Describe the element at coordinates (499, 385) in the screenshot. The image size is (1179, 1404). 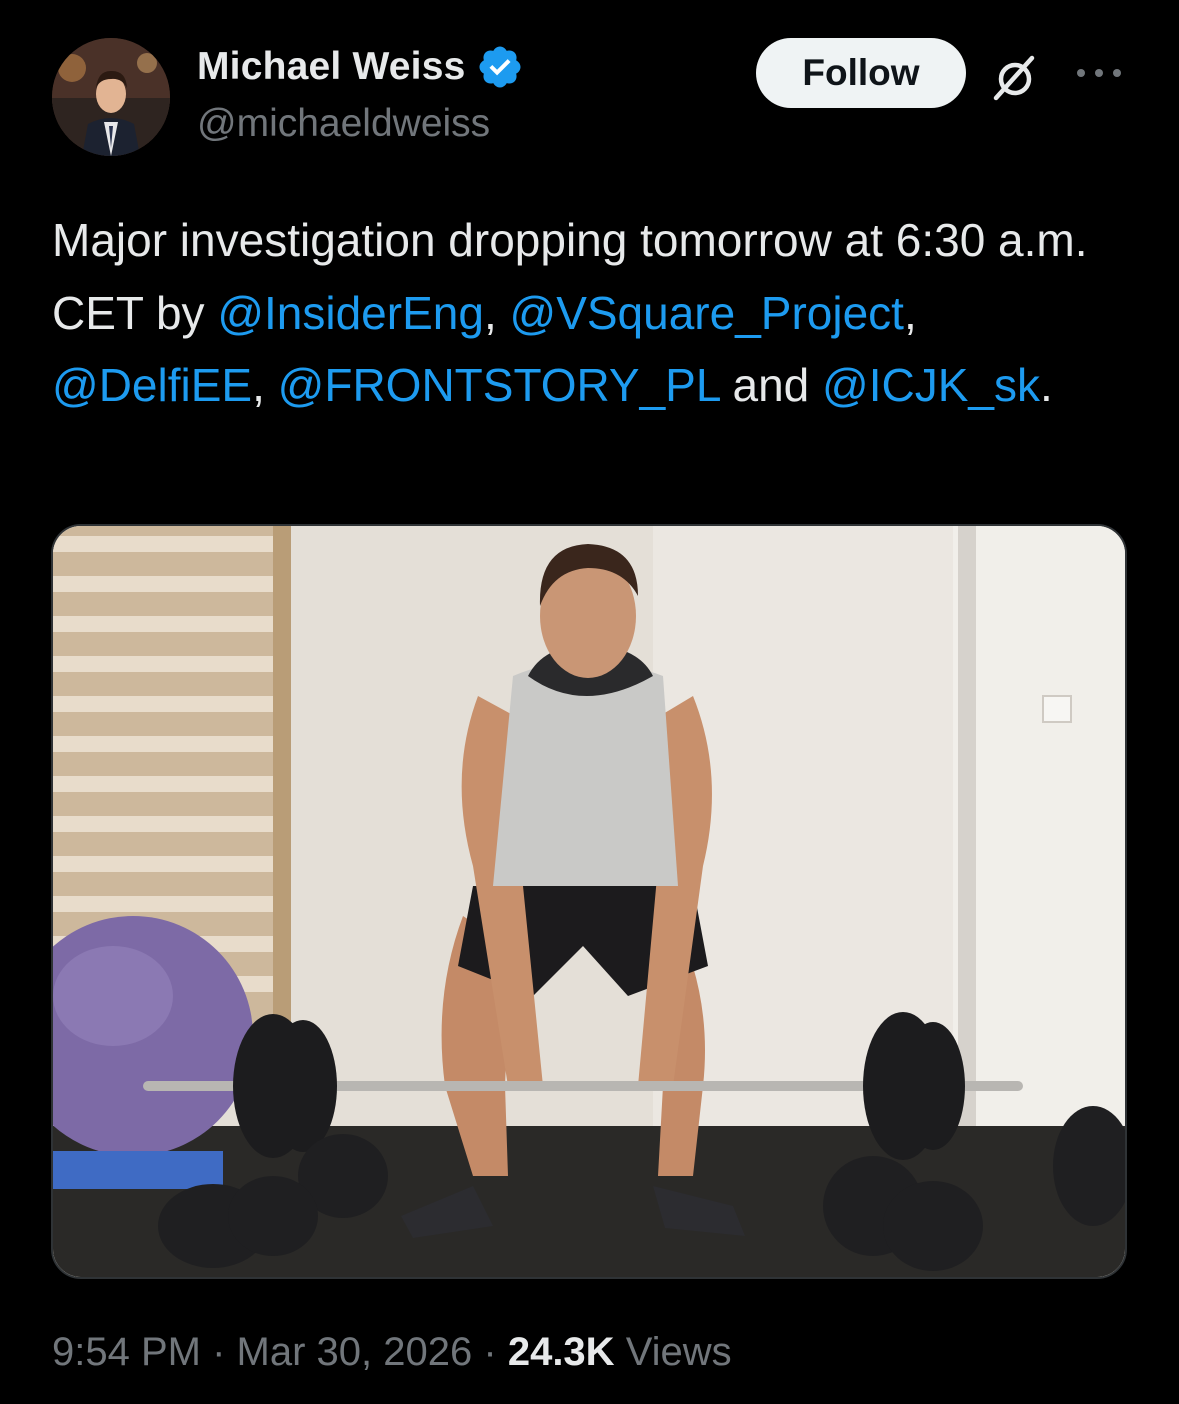
I see `mention-link: @FRONTSTORY_PL` at that location.